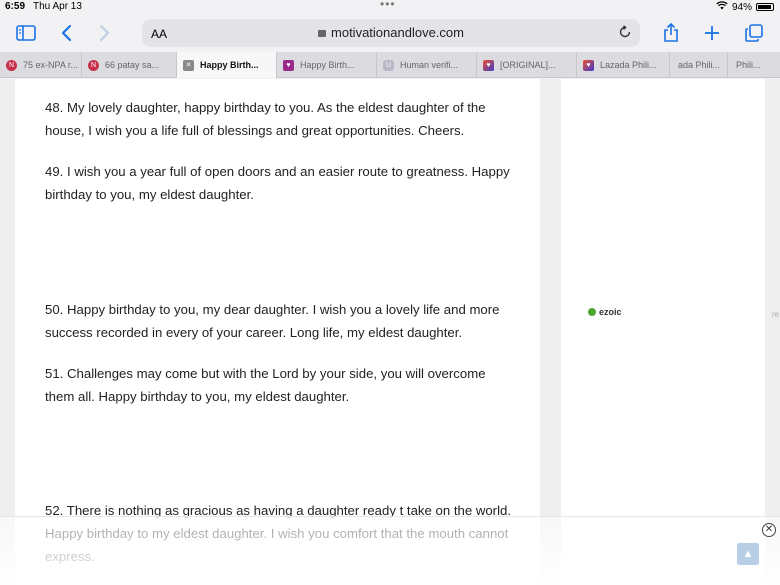 The height and width of the screenshot is (585, 780). I want to click on heart-favicon-icon: ♥, so click(288, 65).